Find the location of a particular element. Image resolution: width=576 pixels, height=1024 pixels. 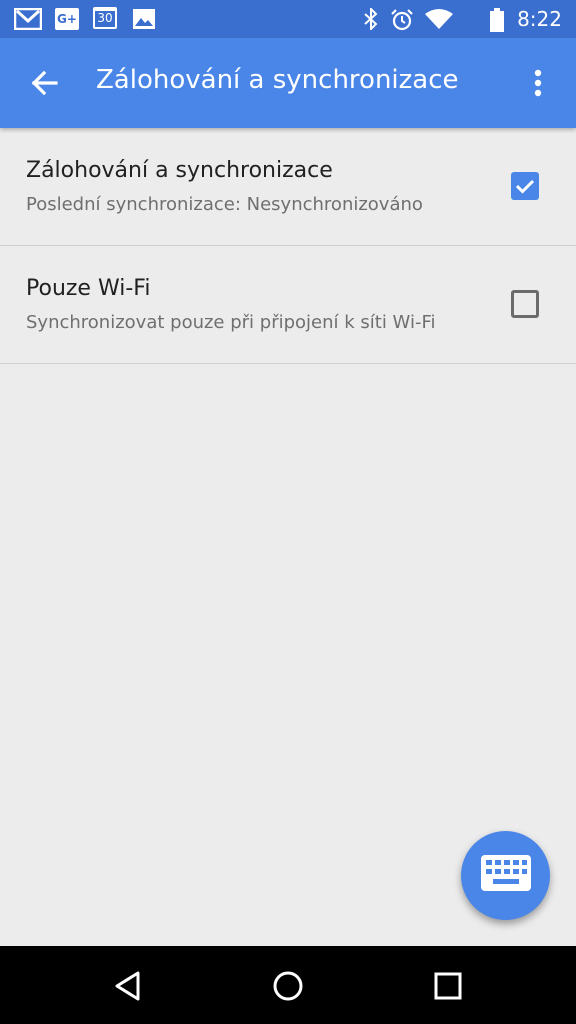

gmail-icon is located at coordinates (28, 19).